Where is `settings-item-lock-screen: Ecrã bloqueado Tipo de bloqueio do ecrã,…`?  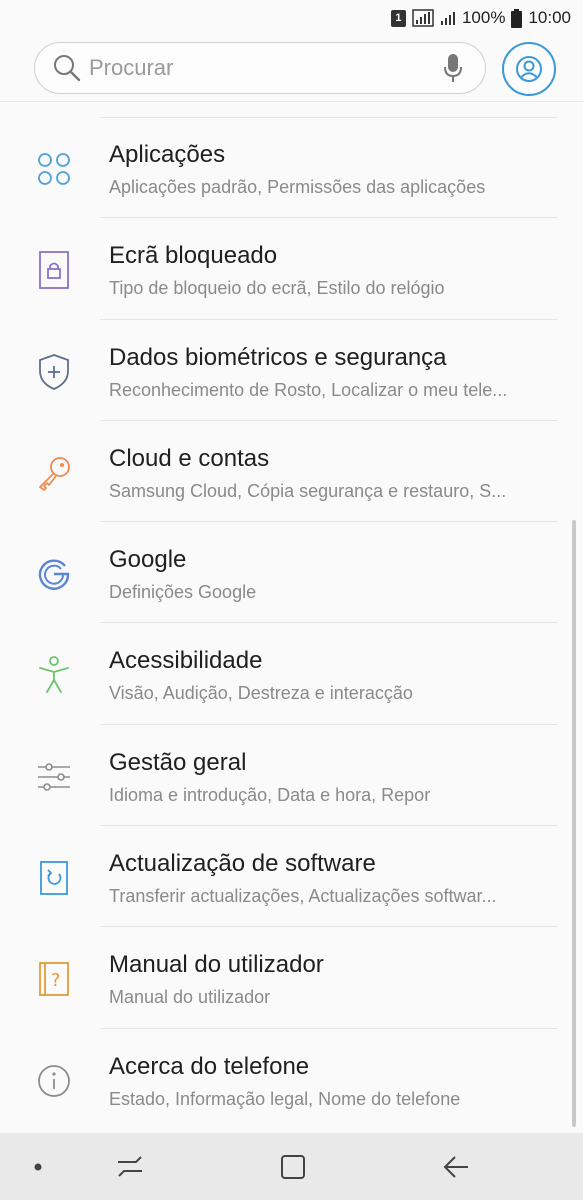
settings-item-lock-screen: Ecrã bloqueado Tipo de bloqueio do ecrã,… is located at coordinates (291, 269).